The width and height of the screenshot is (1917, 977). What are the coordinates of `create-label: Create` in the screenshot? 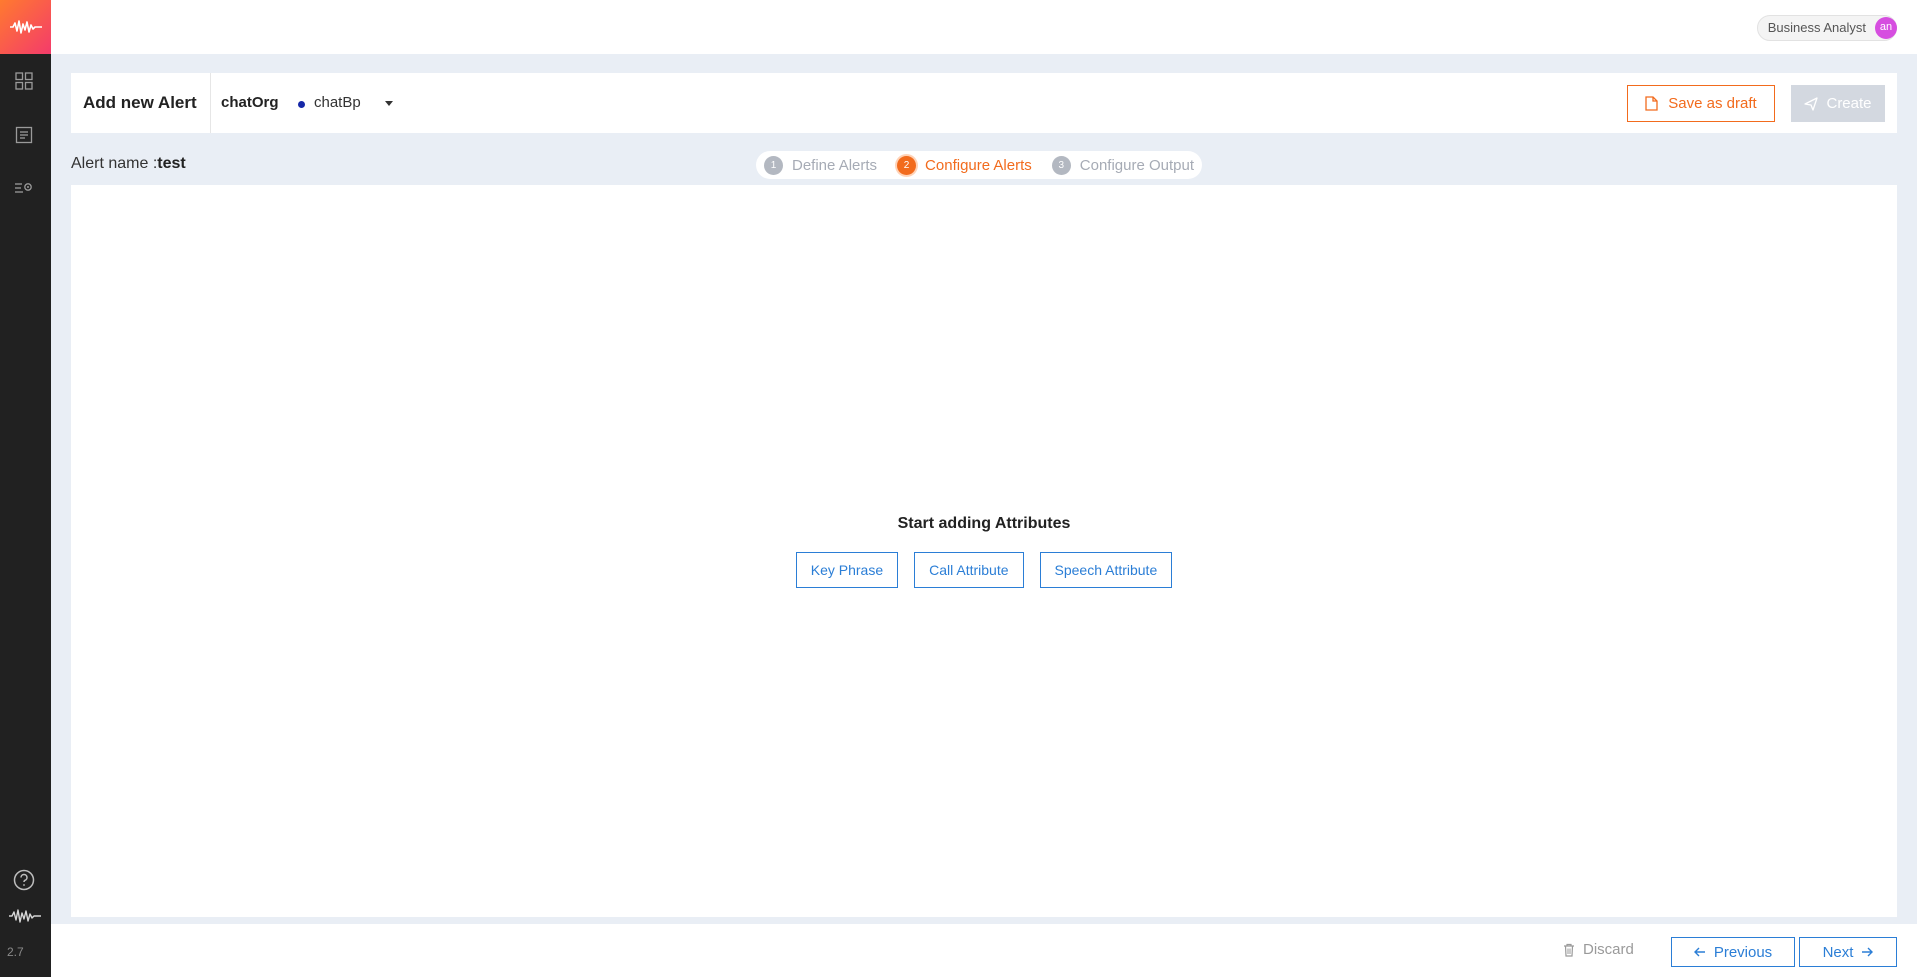 It's located at (1849, 103).